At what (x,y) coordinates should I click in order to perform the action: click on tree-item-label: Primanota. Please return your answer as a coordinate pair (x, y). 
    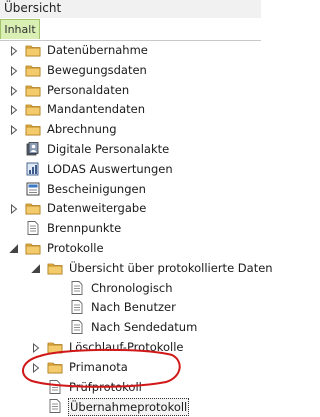
    Looking at the image, I should click on (98, 366).